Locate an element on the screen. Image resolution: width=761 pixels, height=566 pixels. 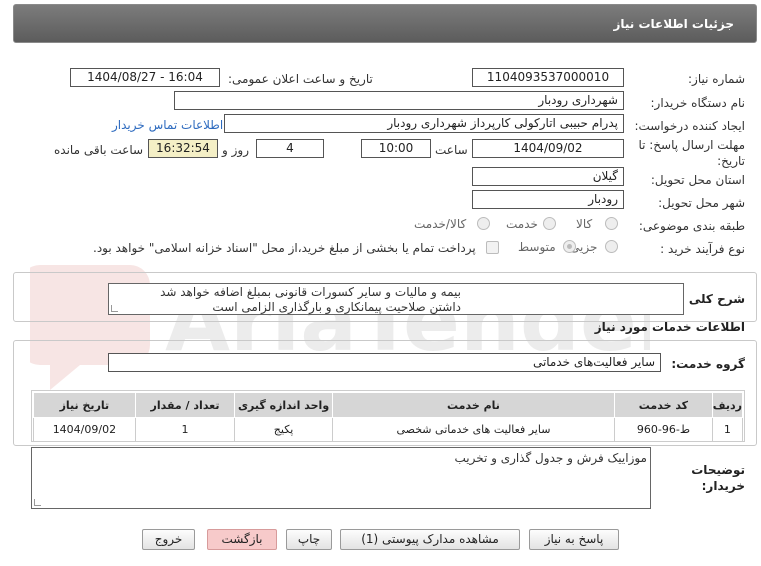
col-row-header: ردیف is located at coordinates (727, 405).